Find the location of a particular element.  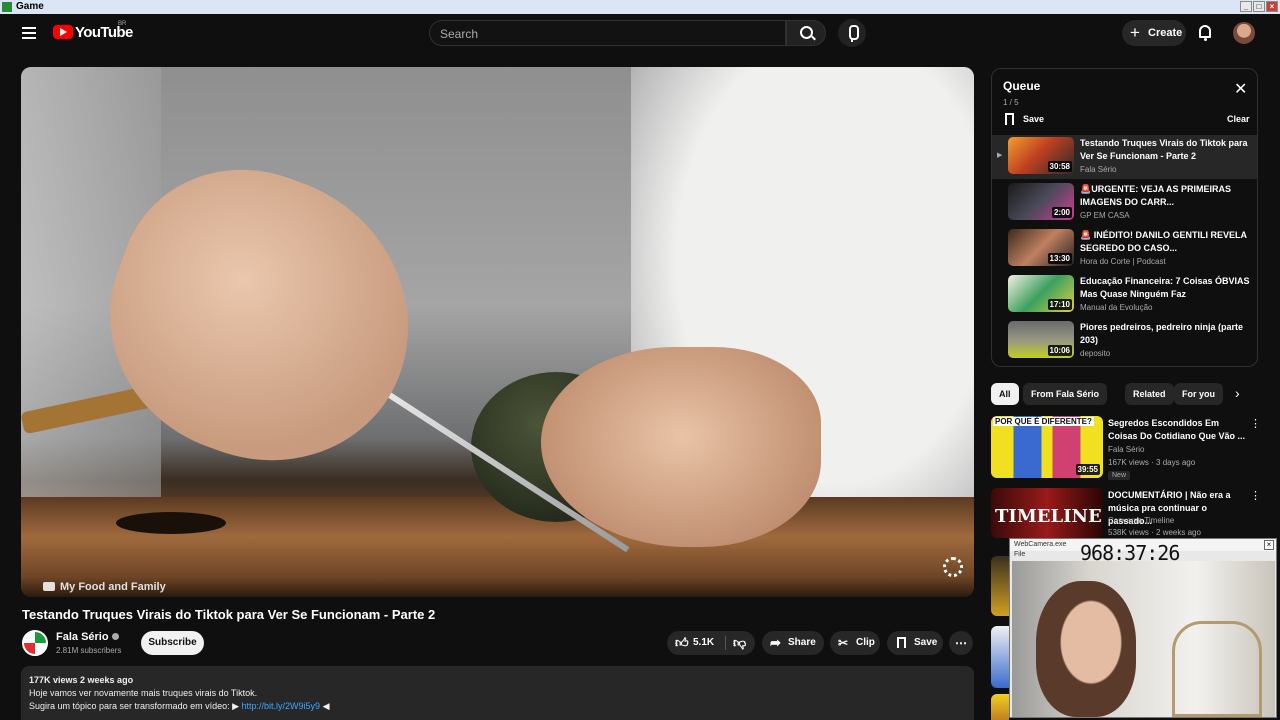

queue-save-button: Save is located at coordinates (1024, 119).